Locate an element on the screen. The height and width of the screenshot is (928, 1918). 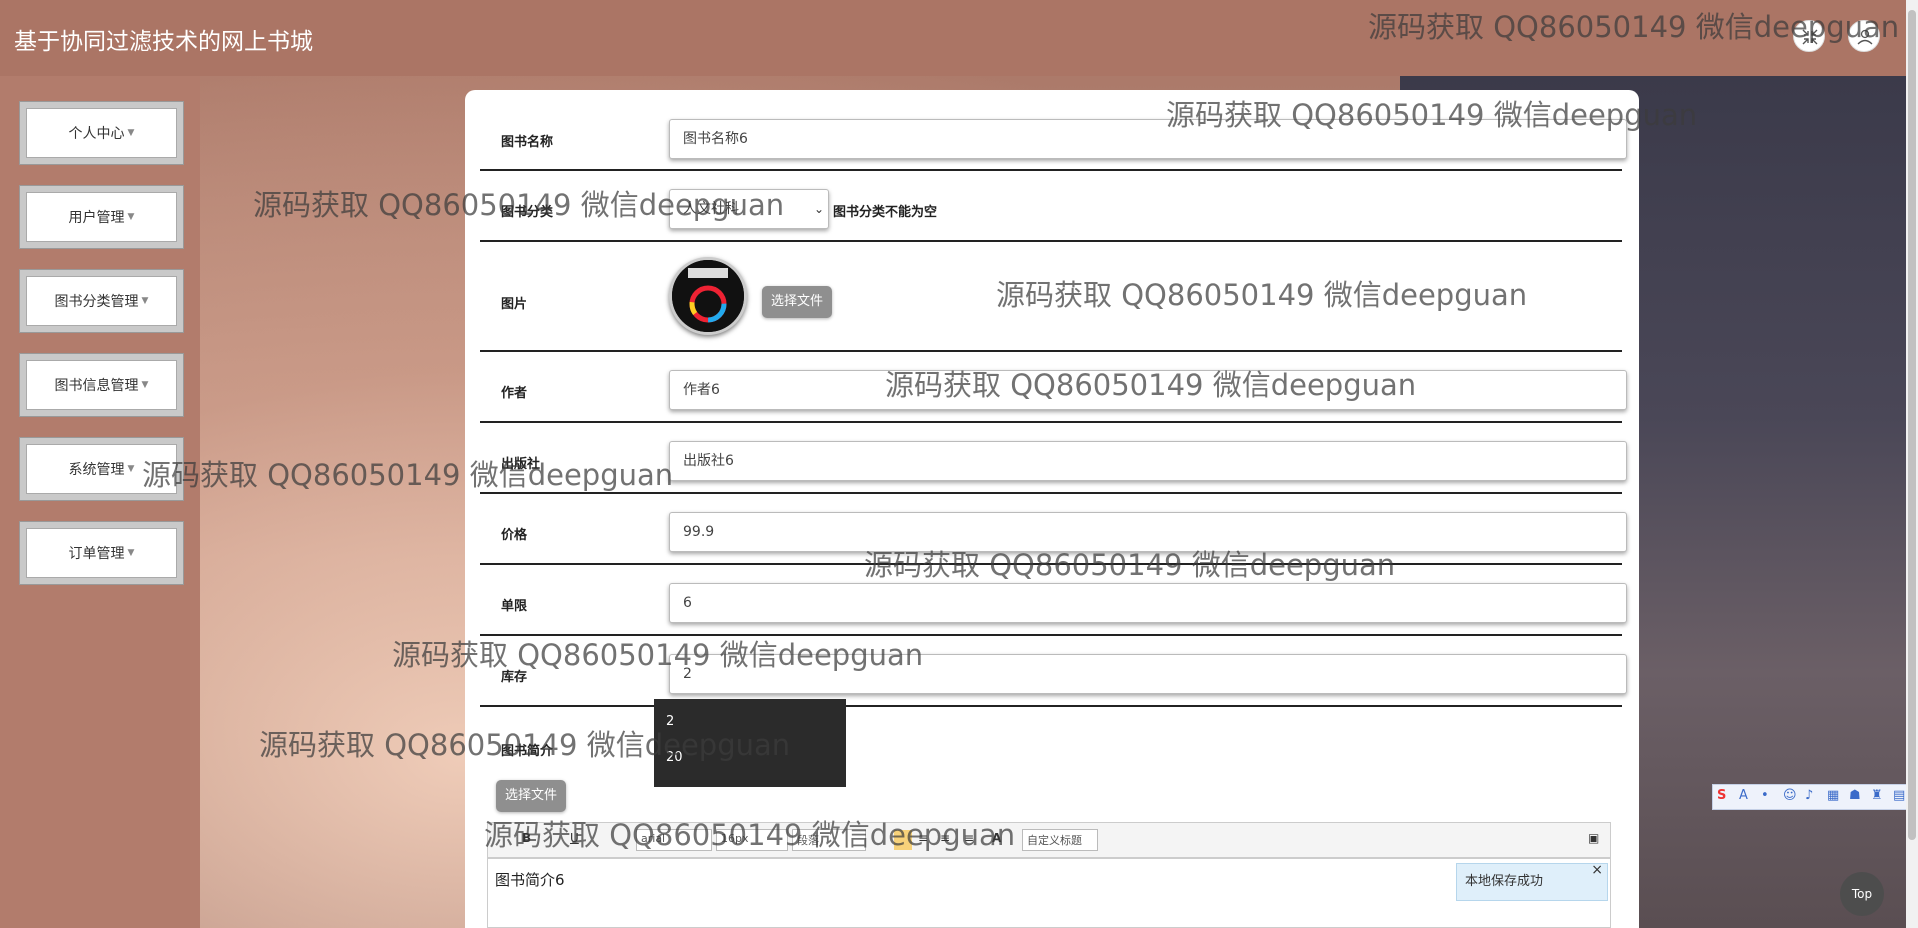
user-icon is located at coordinates (1864, 36).